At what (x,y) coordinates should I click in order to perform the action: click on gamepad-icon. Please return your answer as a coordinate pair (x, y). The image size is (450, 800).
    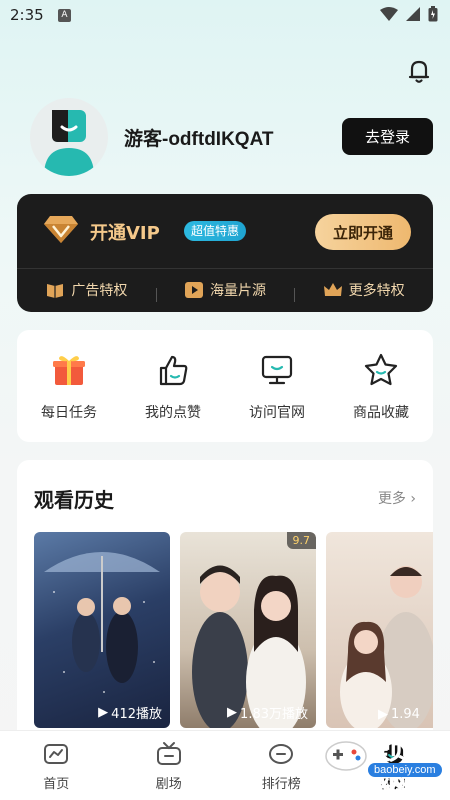
    Looking at the image, I should click on (346, 756).